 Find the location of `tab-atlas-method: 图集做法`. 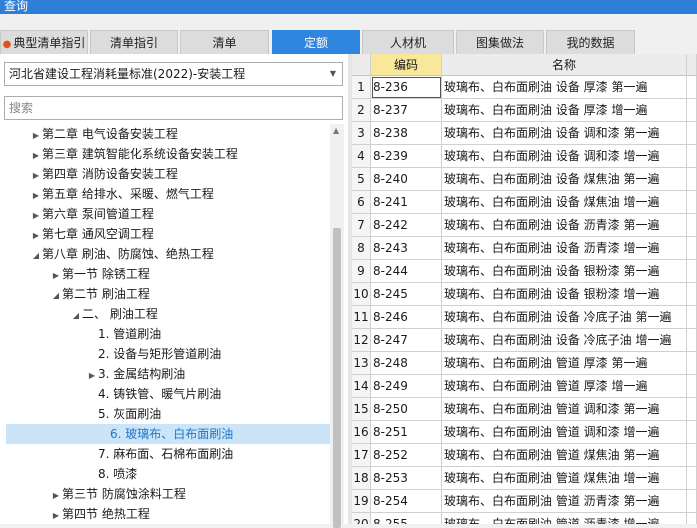

tab-atlas-method: 图集做法 is located at coordinates (500, 42).